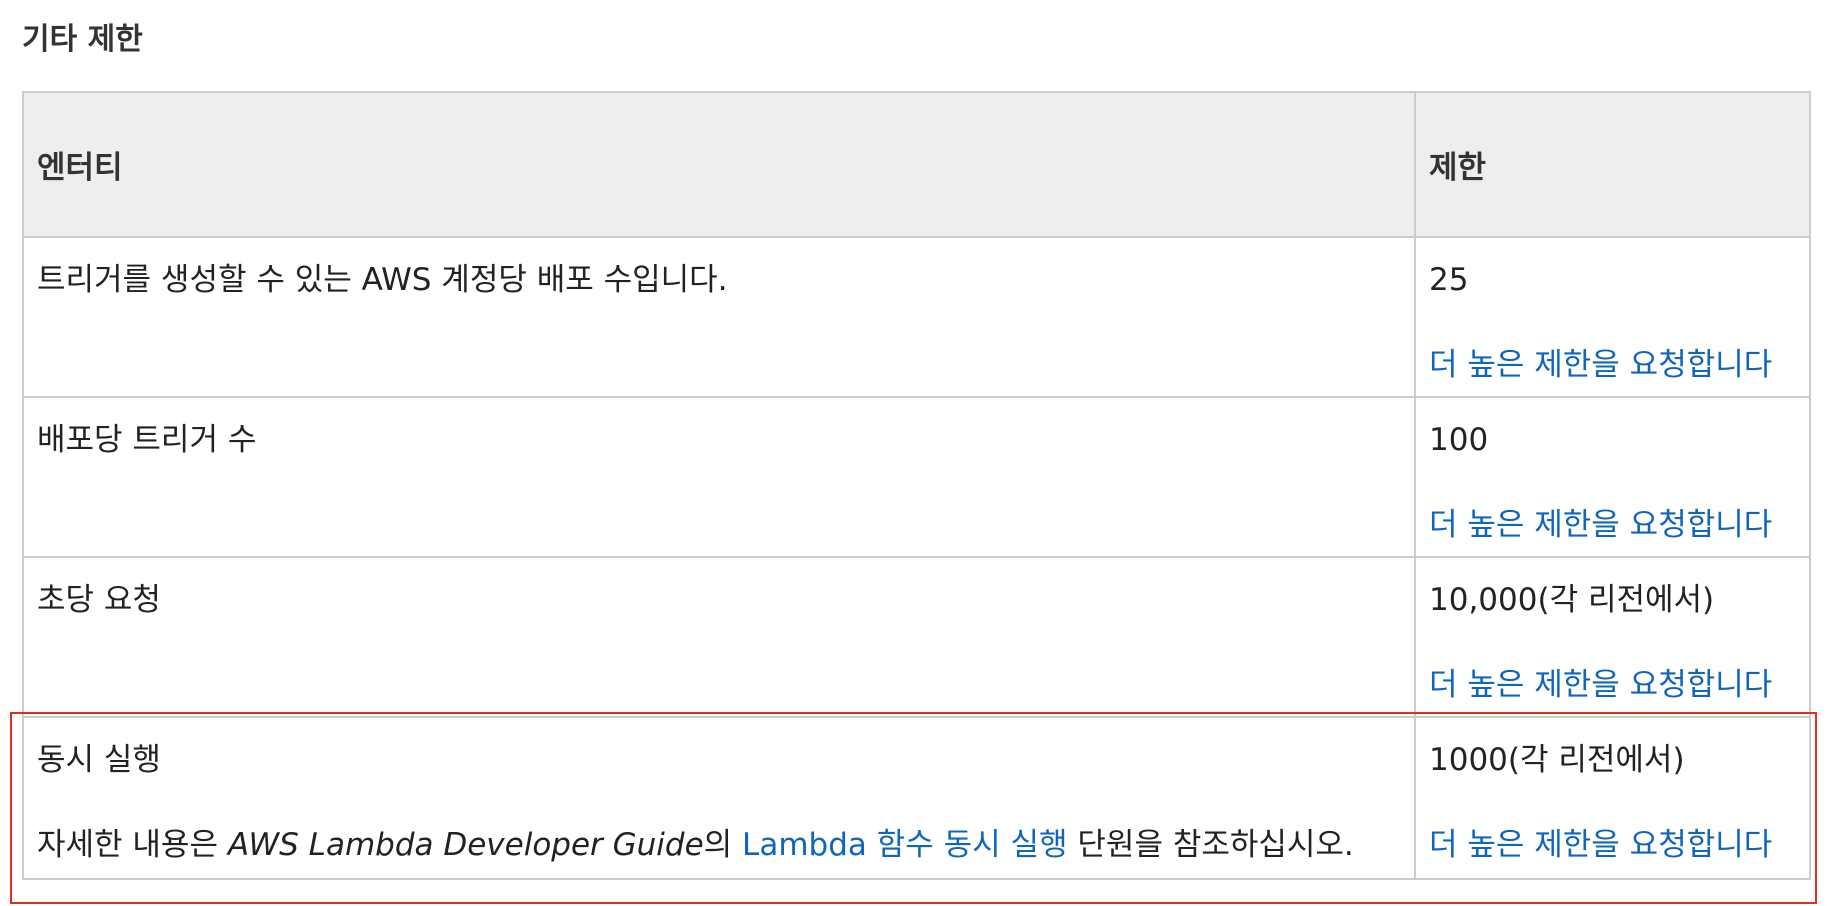 Image resolution: width=1832 pixels, height=906 pixels. Describe the element at coordinates (905, 845) in the screenshot. I see `lambda-concurrency-link: Lambda 함수 동시 실행` at that location.